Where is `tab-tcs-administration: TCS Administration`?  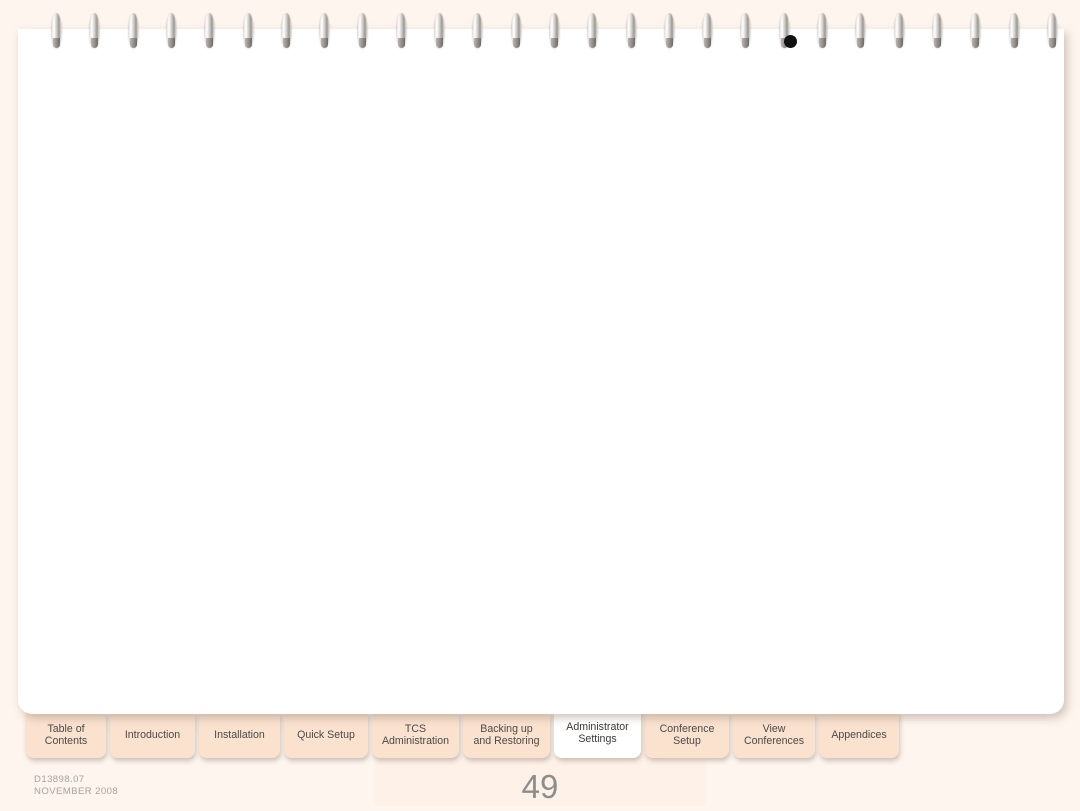 tab-tcs-administration: TCS Administration is located at coordinates (415, 735).